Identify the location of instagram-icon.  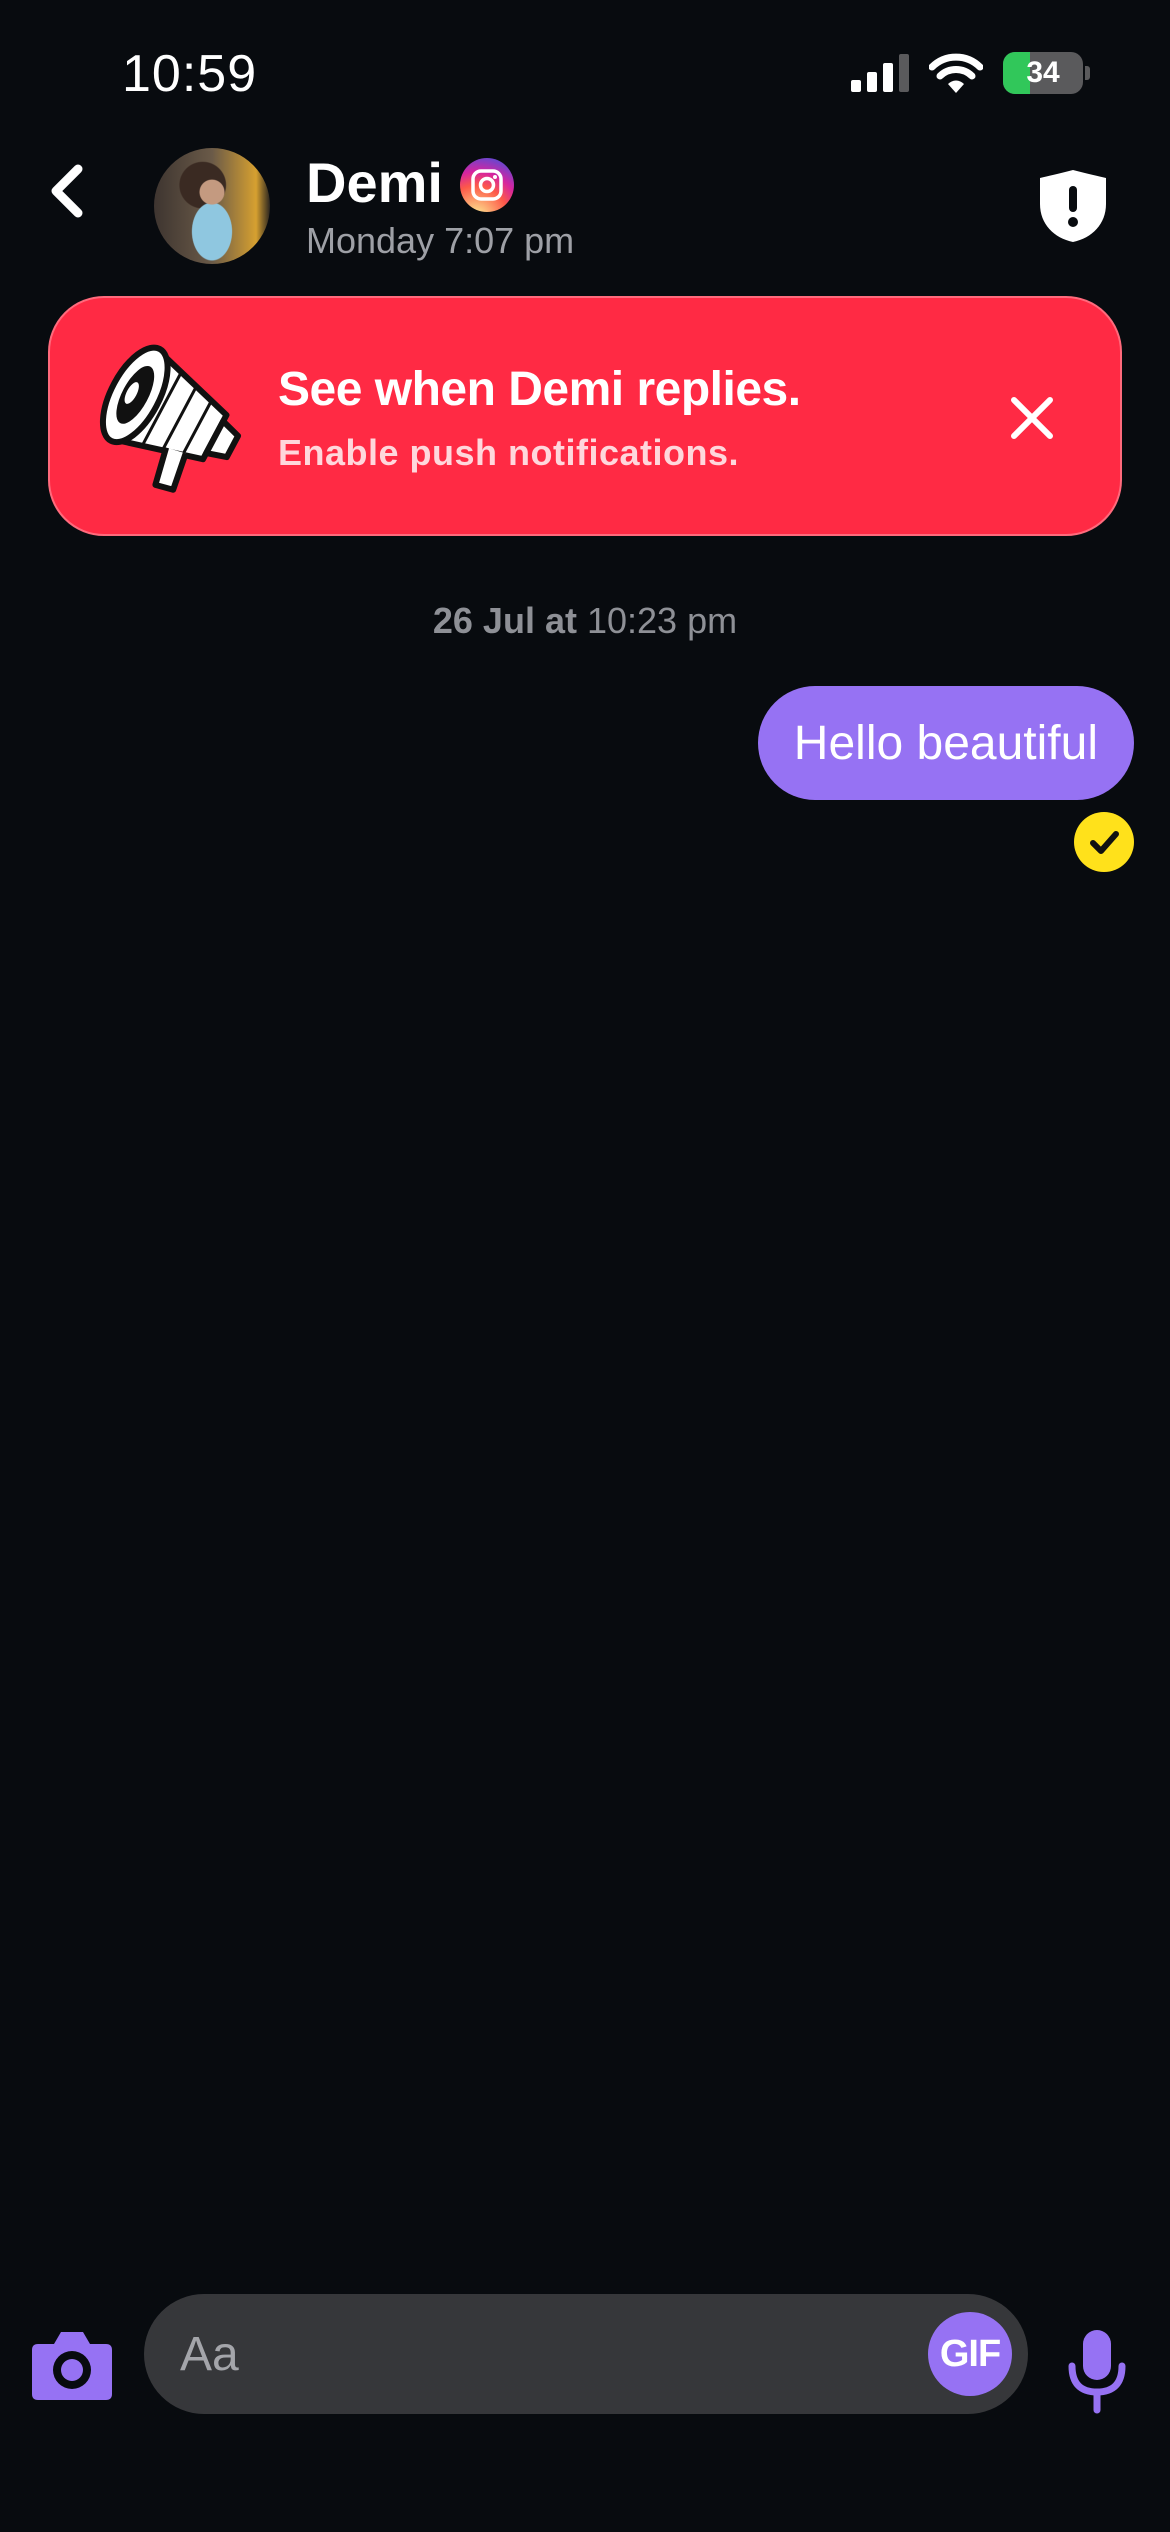
(487, 185).